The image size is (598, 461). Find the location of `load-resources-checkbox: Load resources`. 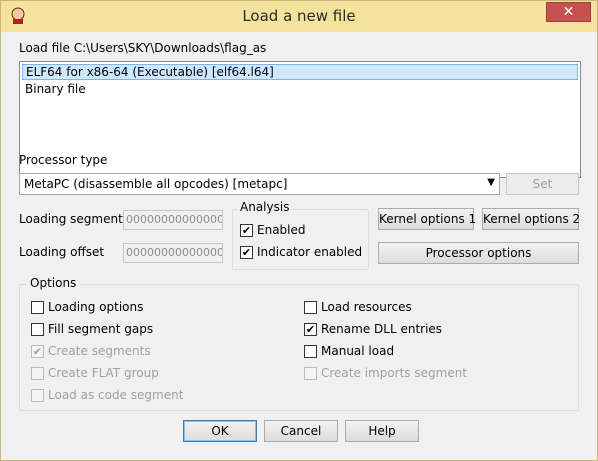

load-resources-checkbox: Load resources is located at coordinates (358, 307).